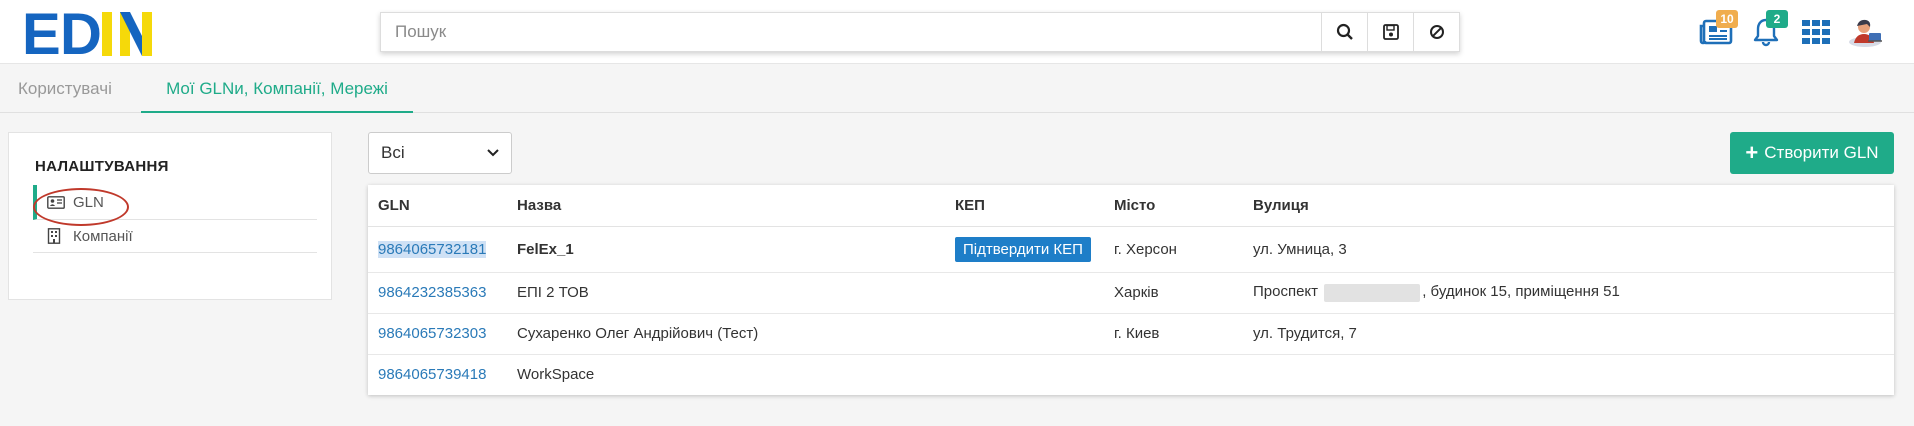 This screenshot has width=1914, height=426. I want to click on id-card-icon, so click(56, 202).